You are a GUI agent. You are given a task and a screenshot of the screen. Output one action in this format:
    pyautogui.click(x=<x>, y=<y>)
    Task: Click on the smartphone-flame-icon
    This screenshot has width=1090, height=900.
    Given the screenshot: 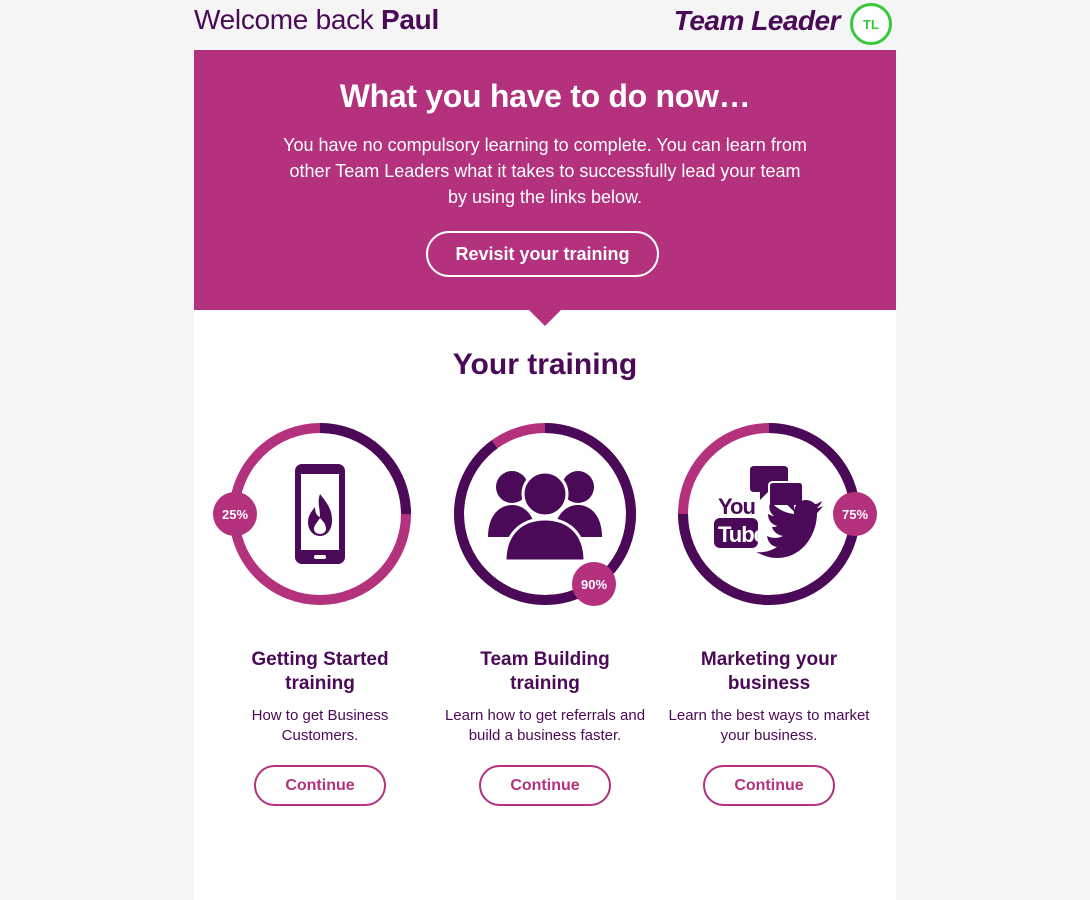 What is the action you would take?
    pyautogui.click(x=320, y=514)
    